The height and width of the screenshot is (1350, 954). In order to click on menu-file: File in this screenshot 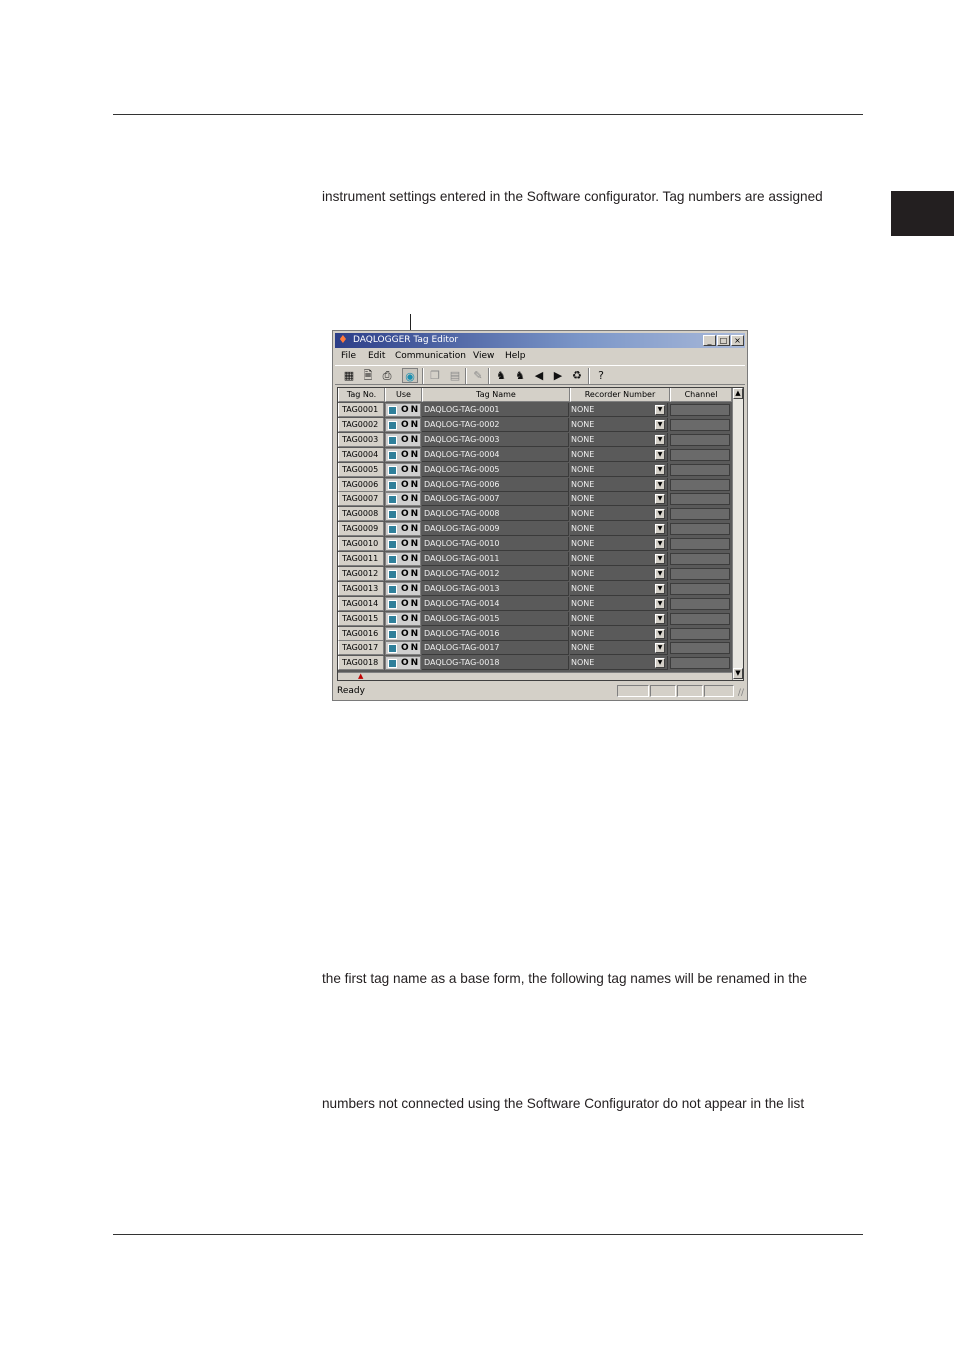, I will do `click(348, 356)`.